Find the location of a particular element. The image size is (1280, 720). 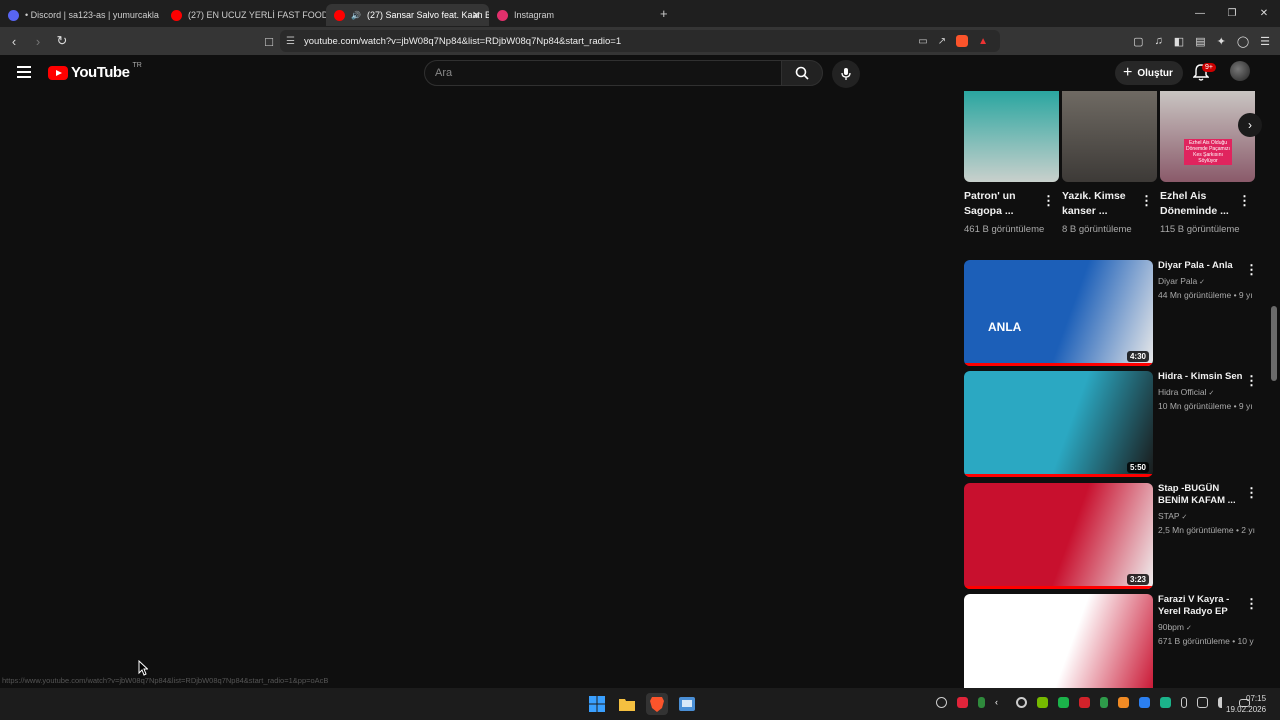

search-placeholder: Ara is located at coordinates (444, 73).